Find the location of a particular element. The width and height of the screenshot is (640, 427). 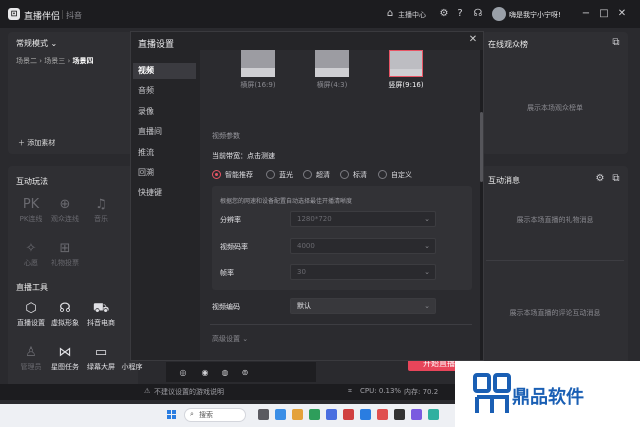

wish-label: 心愿 is located at coordinates (31, 263).